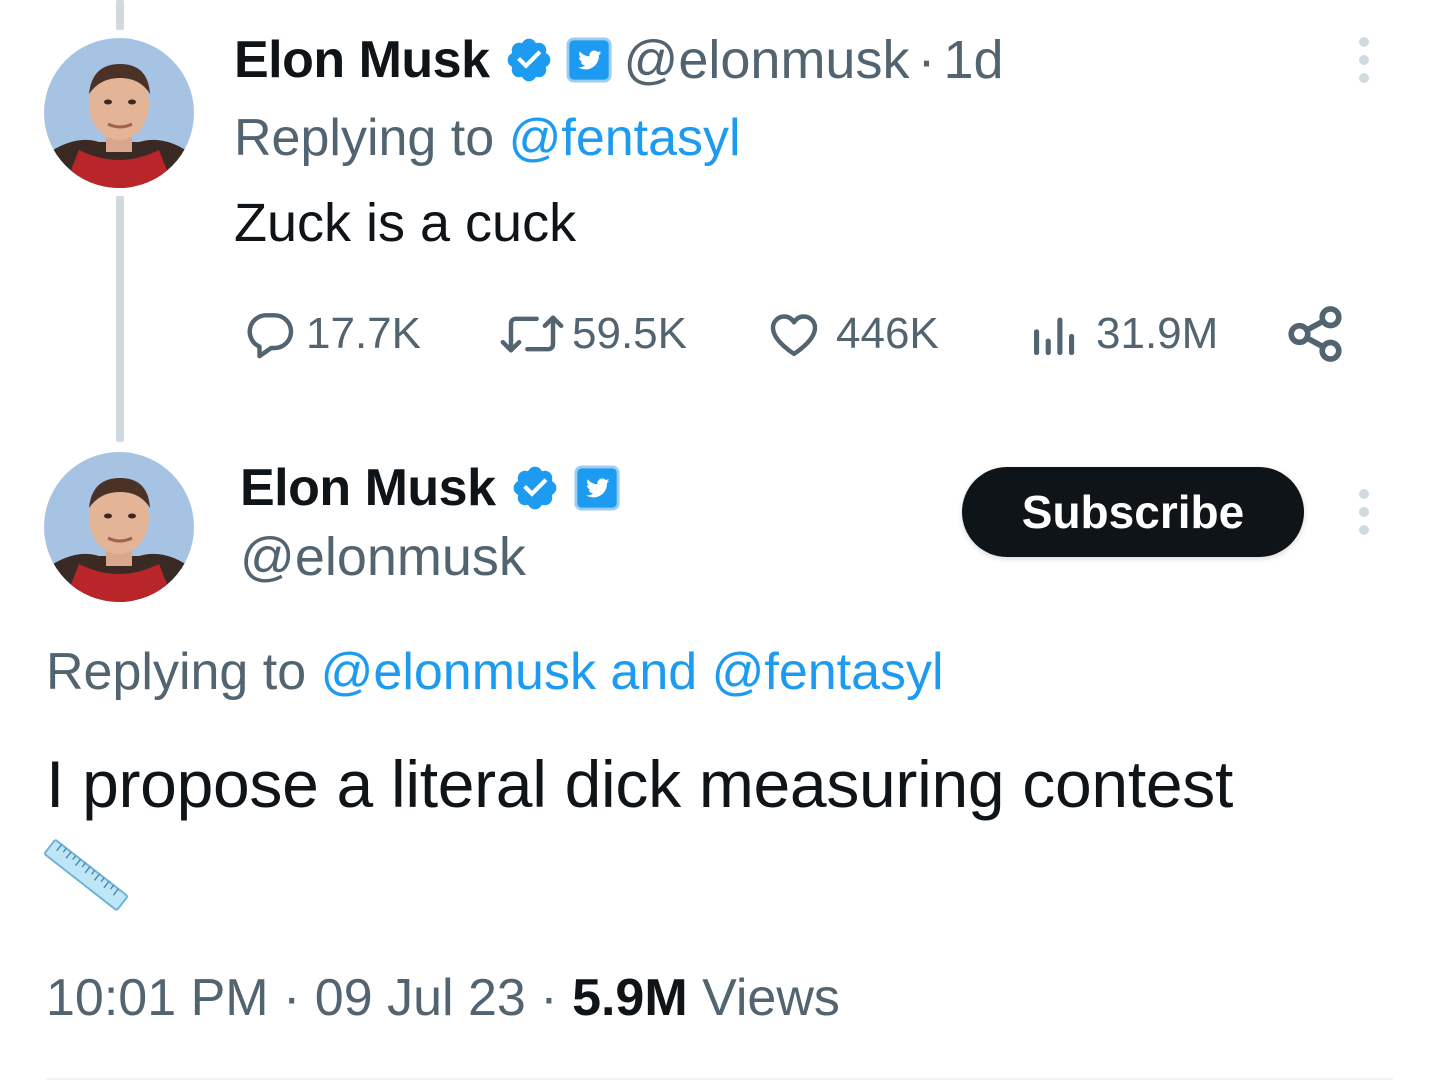 This screenshot has width=1439, height=1080. Describe the element at coordinates (420, 998) in the screenshot. I see `tweet-date: 09 Jul 23` at that location.